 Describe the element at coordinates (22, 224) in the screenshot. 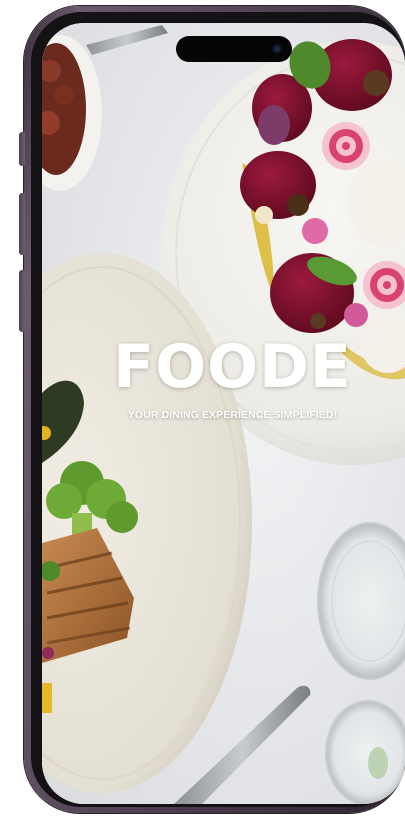

I see `volume-up-button` at that location.